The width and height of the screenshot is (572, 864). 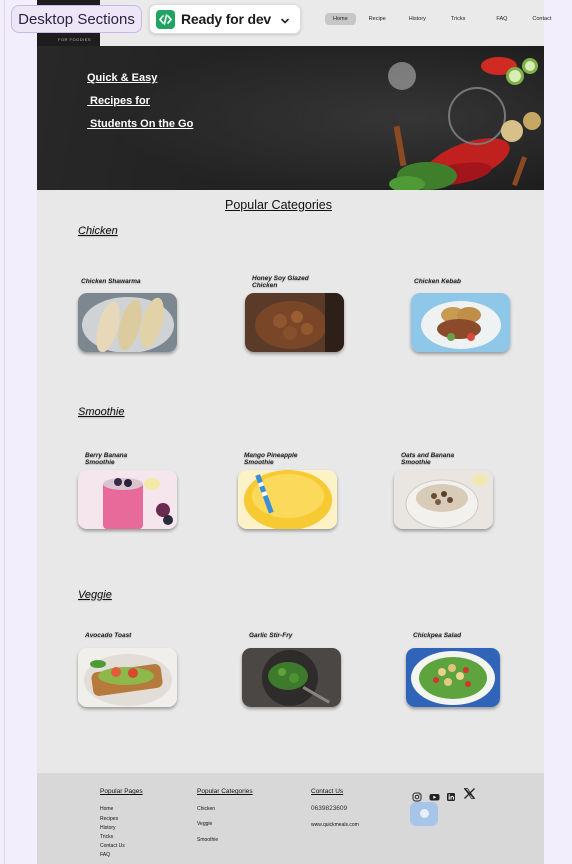 What do you see at coordinates (206, 809) in the screenshot?
I see `footer-link-chicken: Chicken` at bounding box center [206, 809].